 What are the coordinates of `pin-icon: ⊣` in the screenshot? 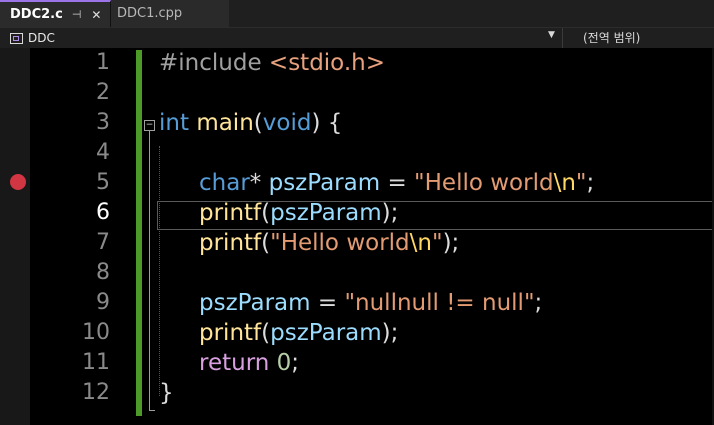 It's located at (77, 14).